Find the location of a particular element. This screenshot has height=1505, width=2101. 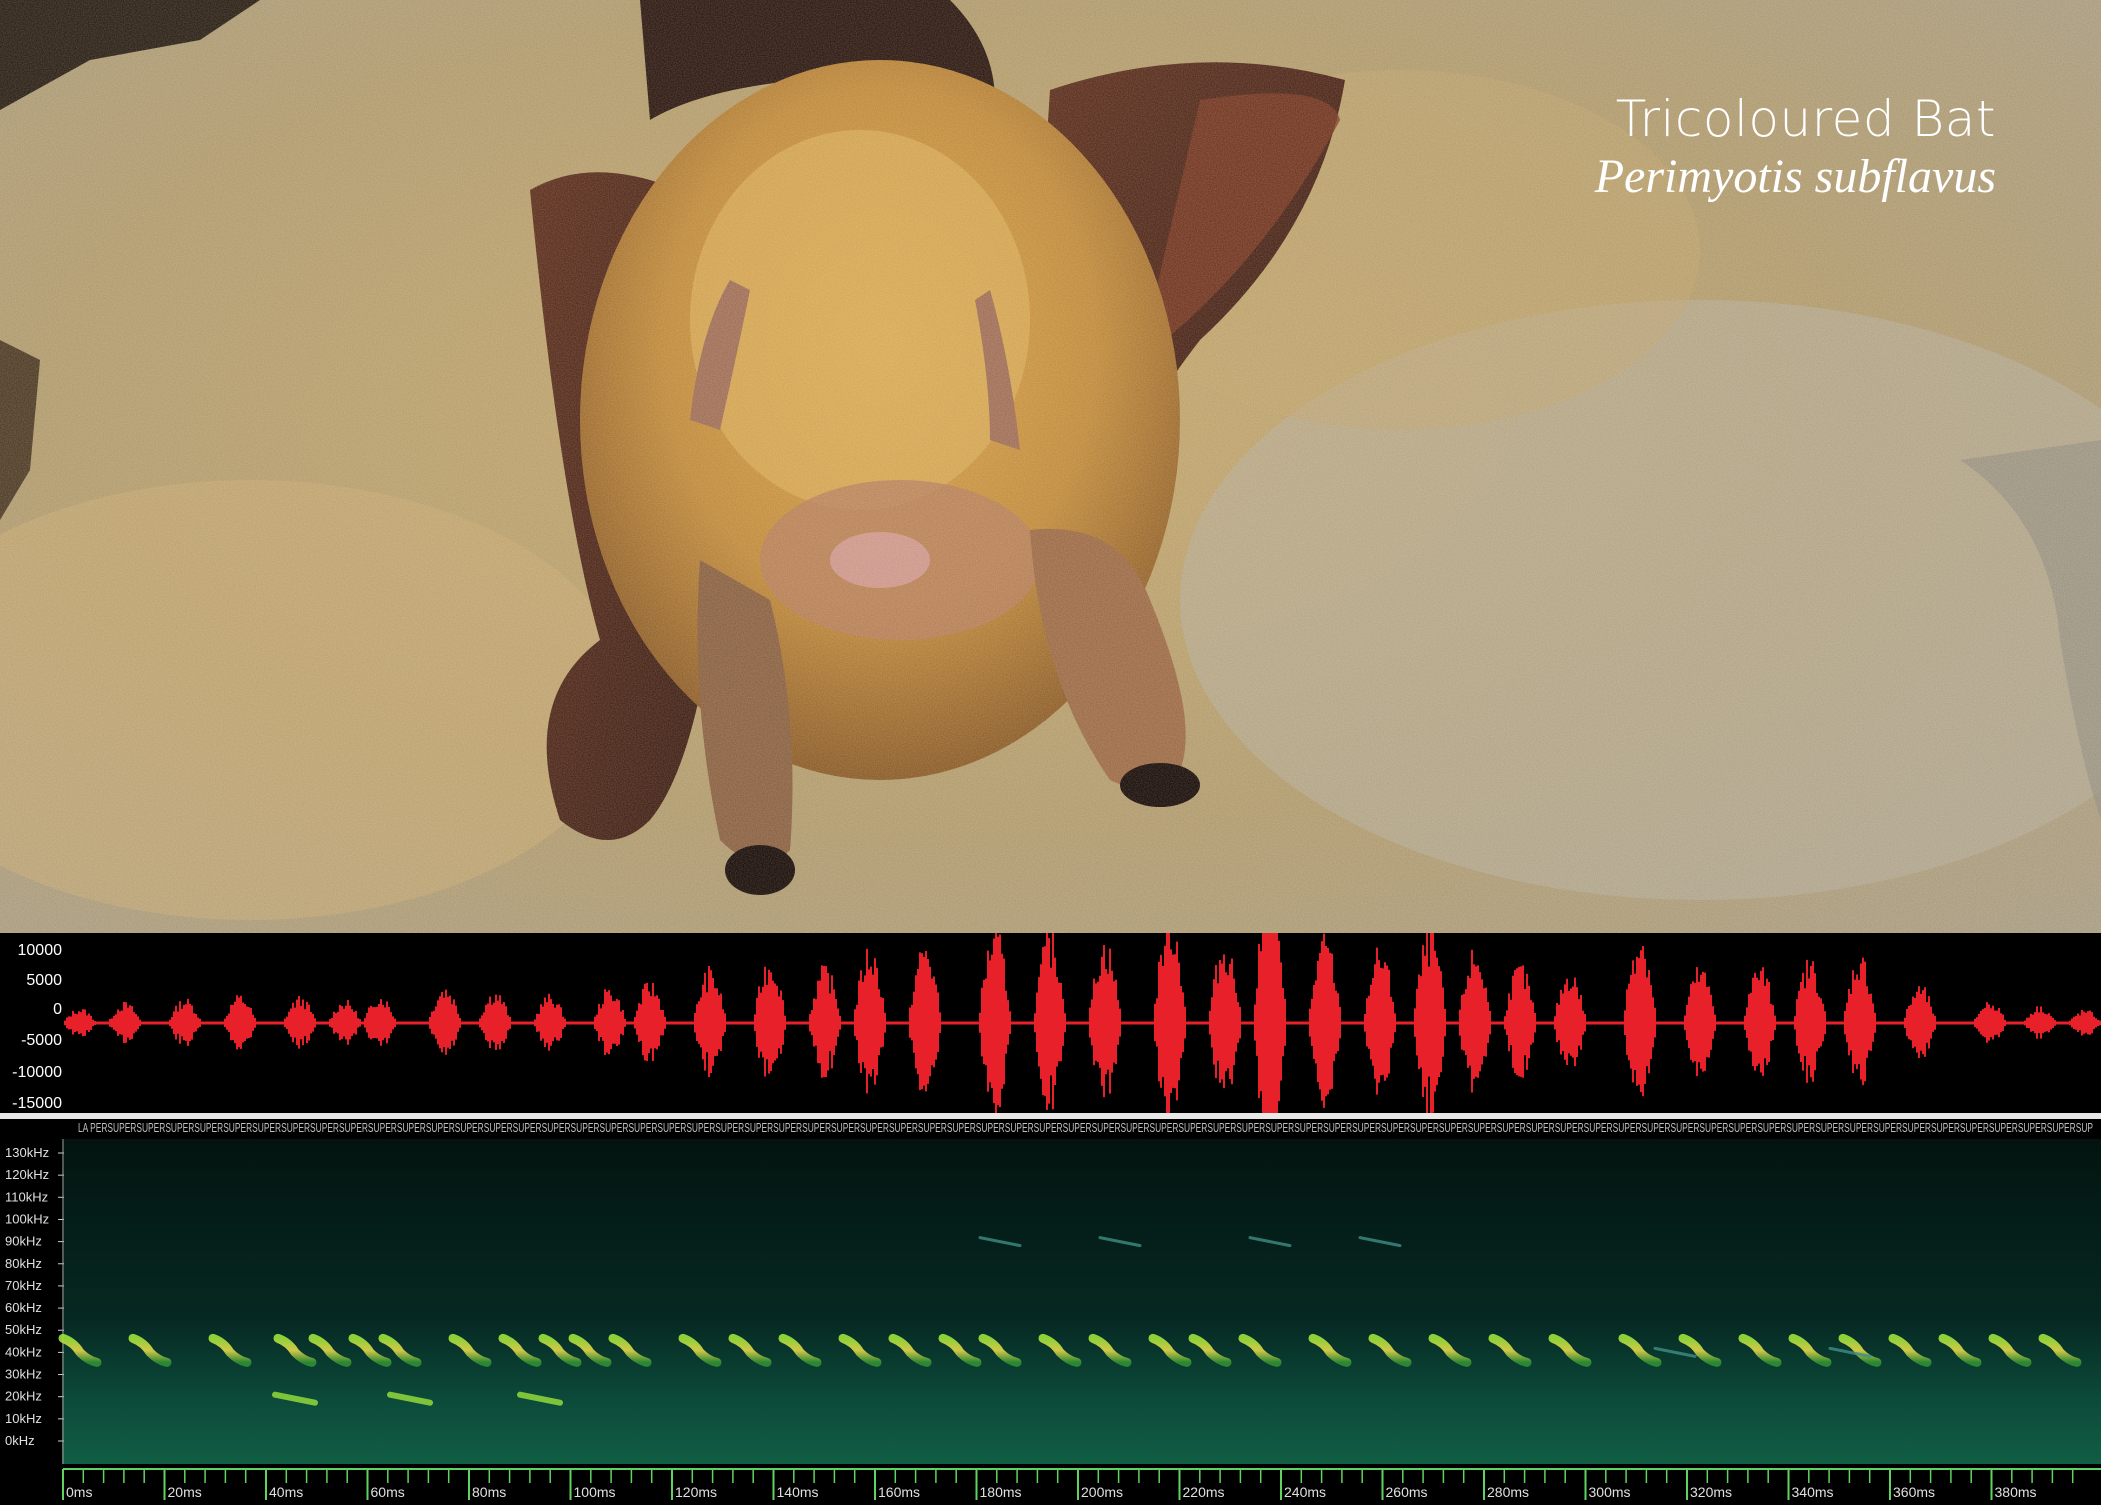

time-tick-label: 220ms is located at coordinates (1204, 1492).